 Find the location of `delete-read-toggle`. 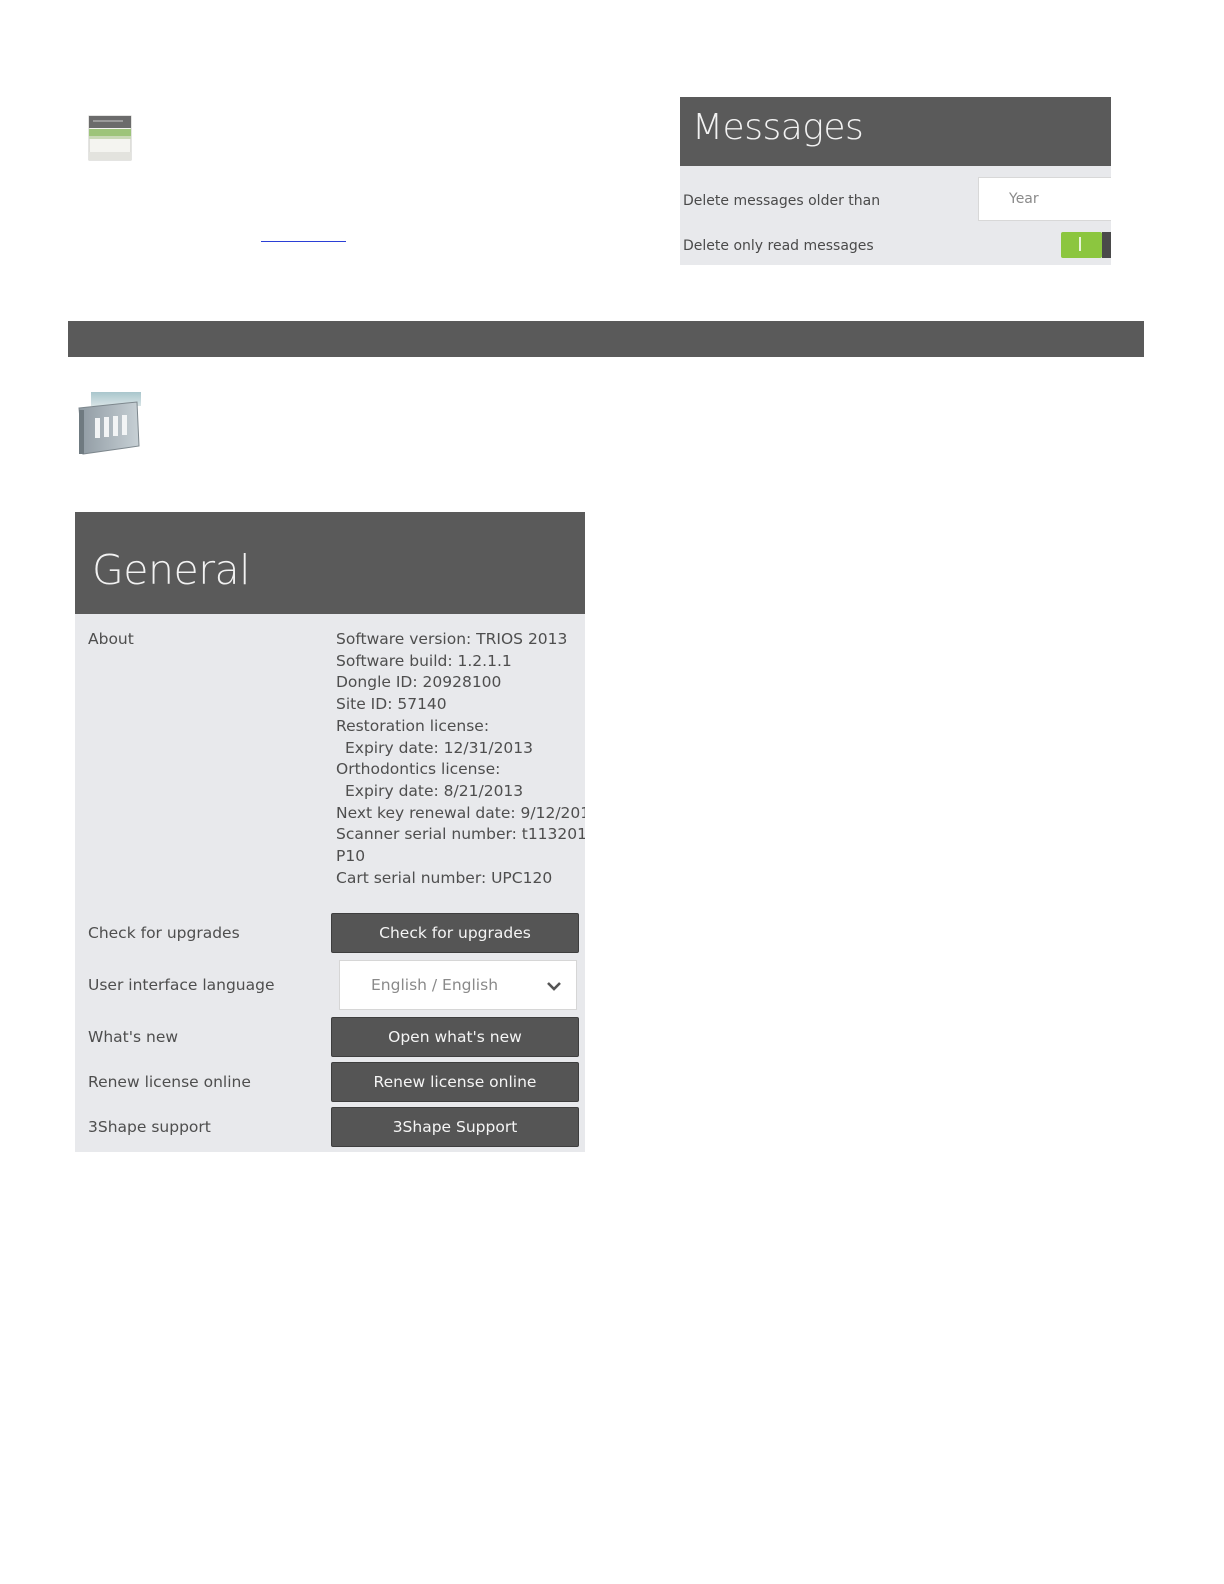

delete-read-toggle is located at coordinates (1086, 245).